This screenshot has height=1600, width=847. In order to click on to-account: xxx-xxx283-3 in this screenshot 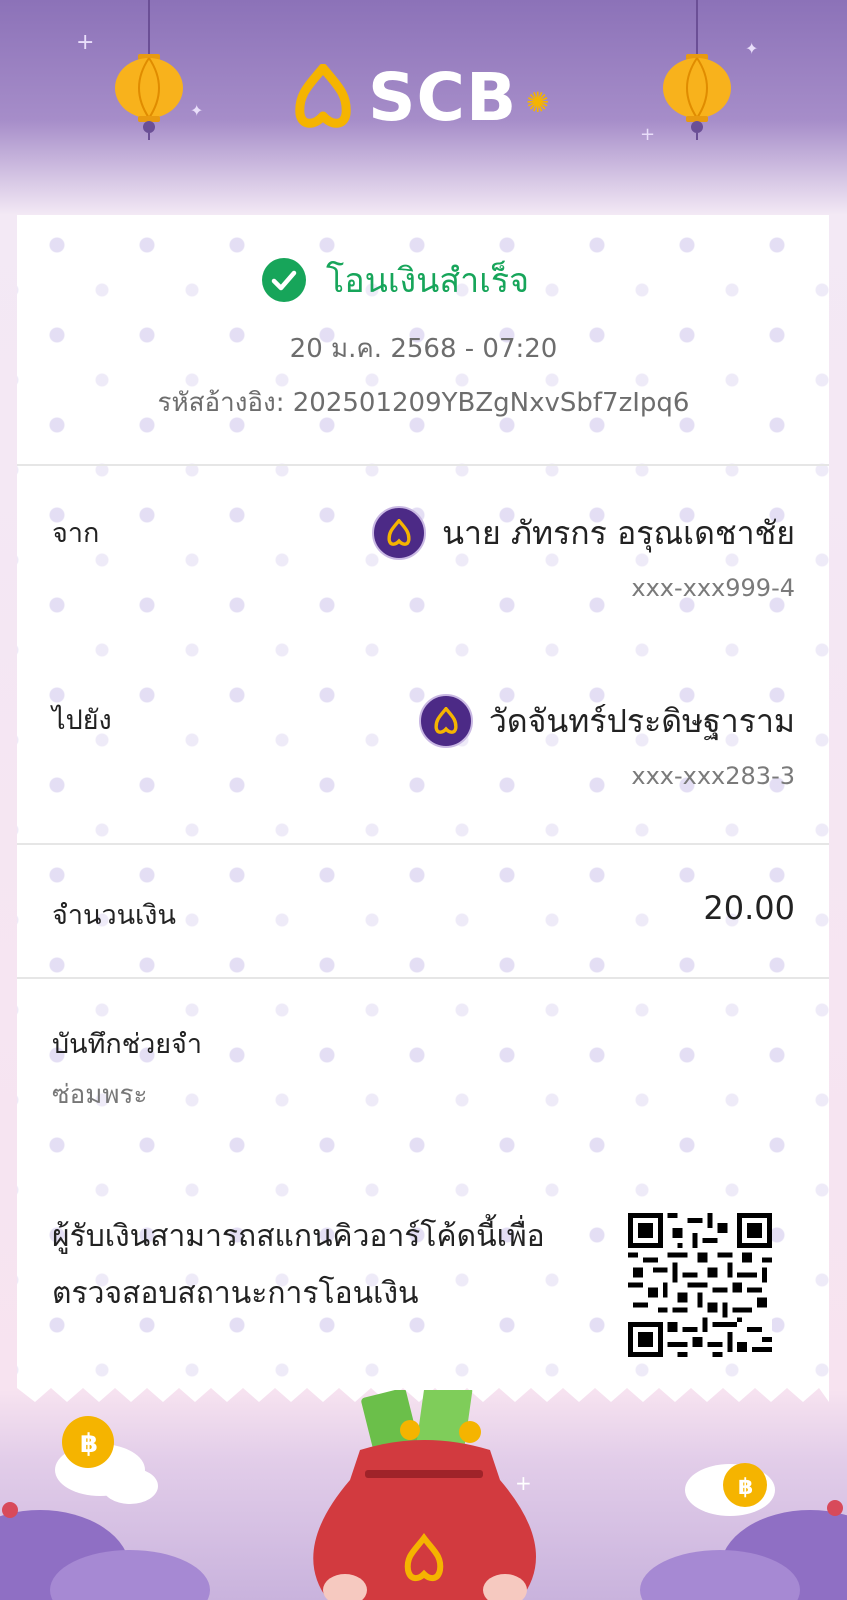, I will do `click(713, 776)`.